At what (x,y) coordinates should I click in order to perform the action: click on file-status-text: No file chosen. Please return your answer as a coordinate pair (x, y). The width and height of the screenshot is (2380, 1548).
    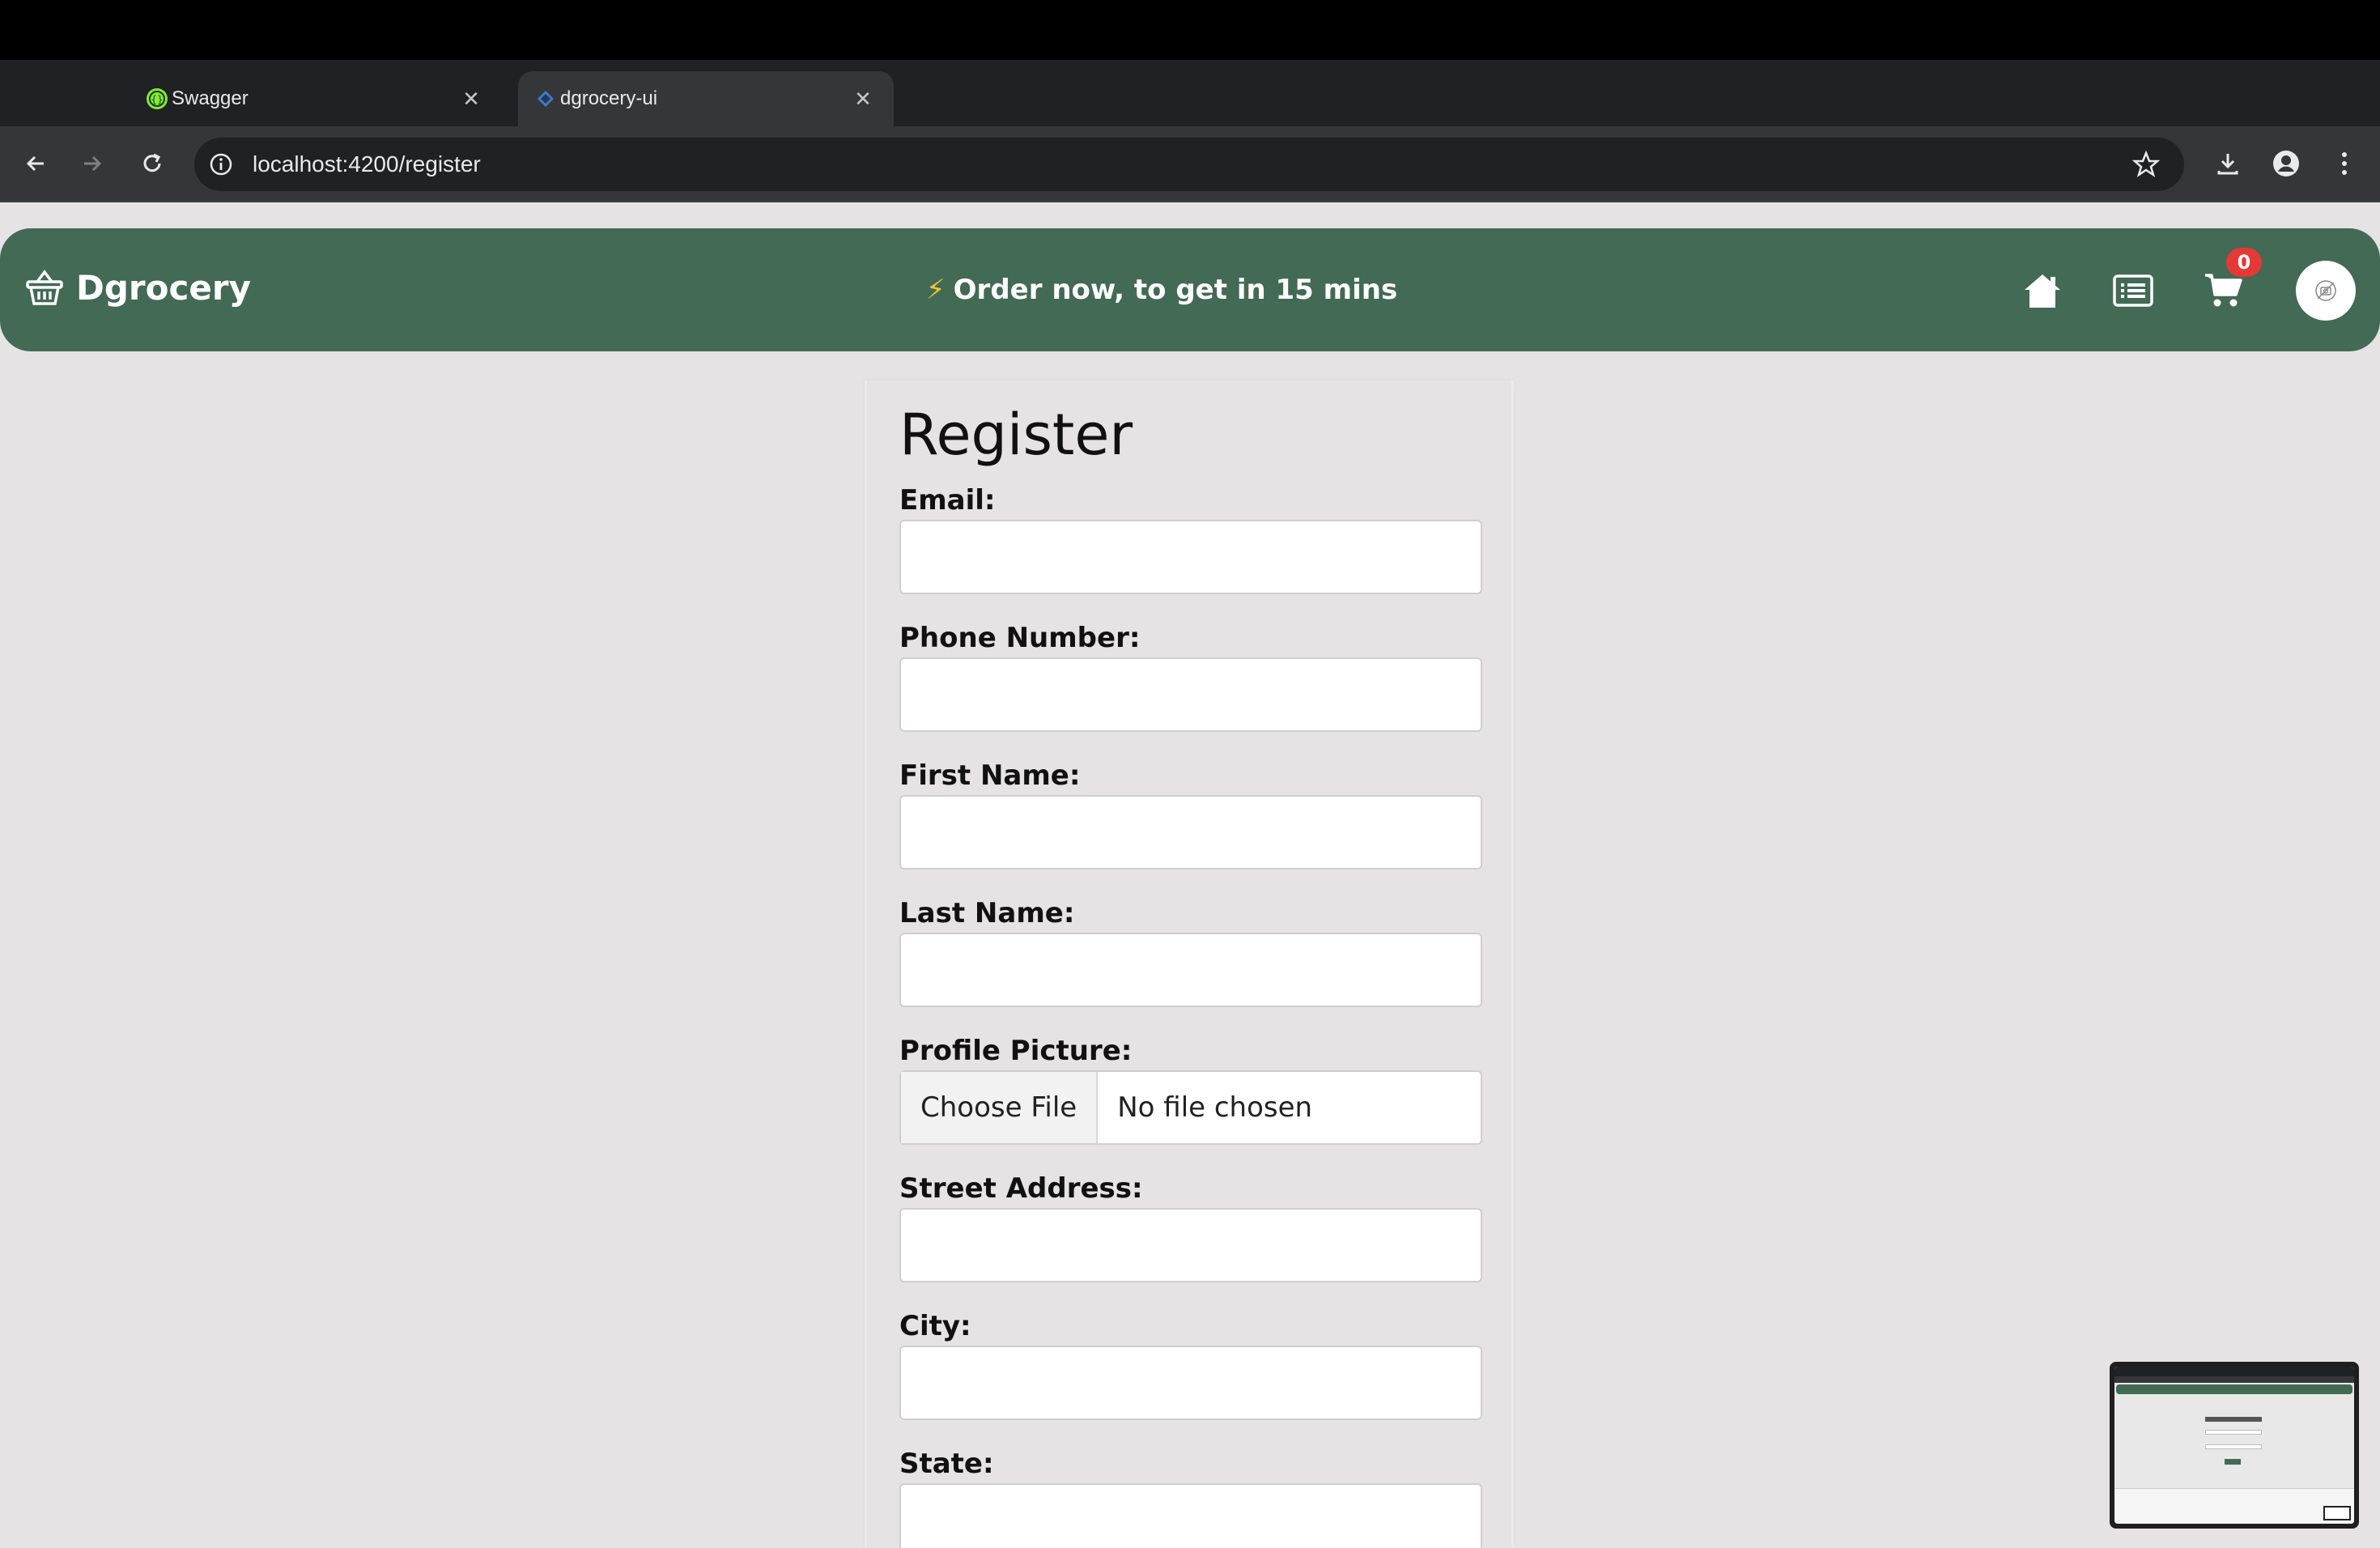
    Looking at the image, I should click on (1215, 1107).